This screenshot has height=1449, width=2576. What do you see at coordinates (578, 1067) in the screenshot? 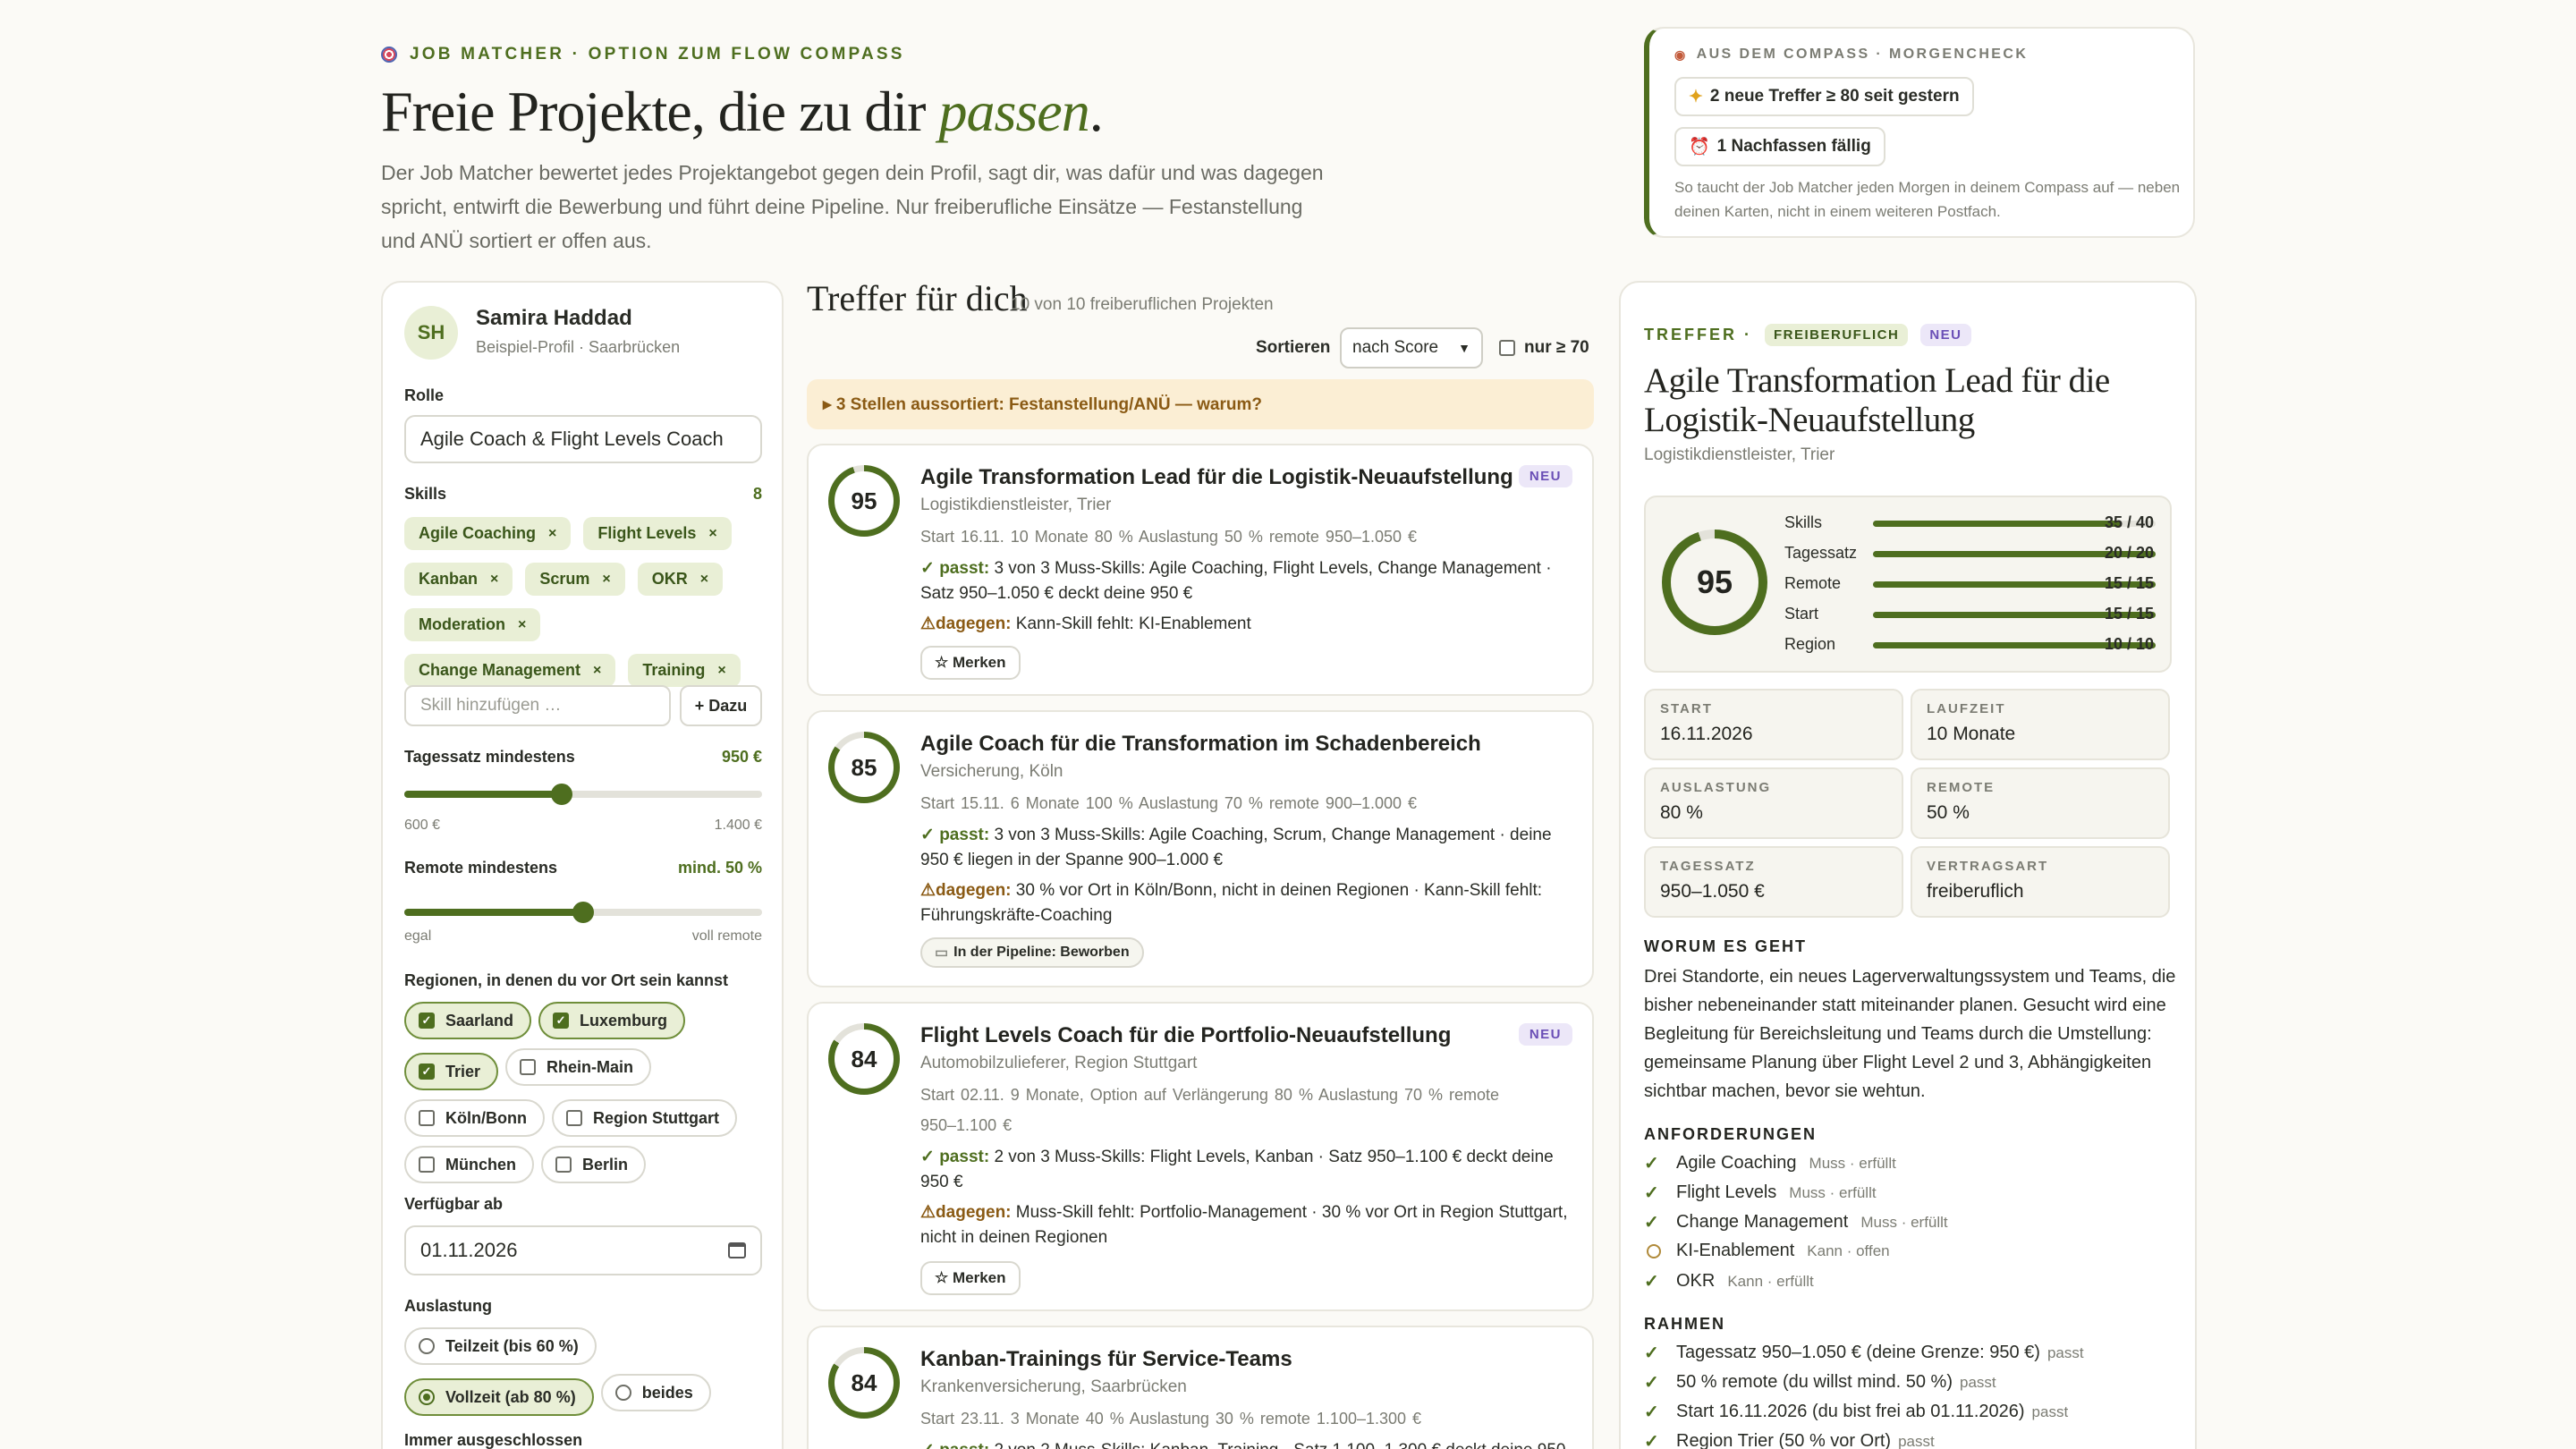
I see `region-toggle: Rhein-Main` at bounding box center [578, 1067].